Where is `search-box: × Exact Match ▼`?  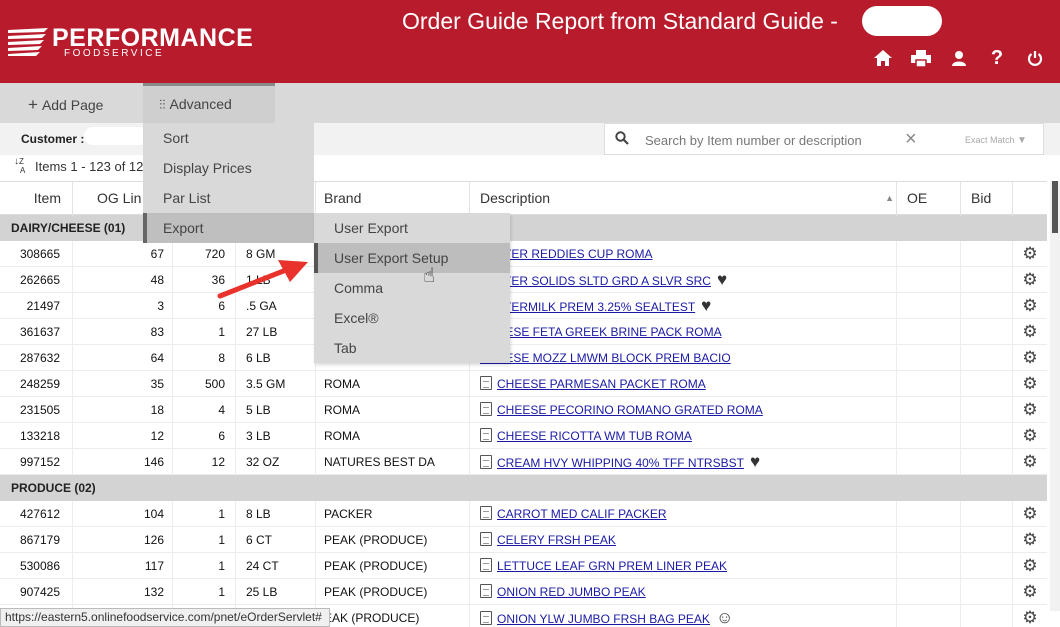 search-box: × Exact Match ▼ is located at coordinates (824, 139).